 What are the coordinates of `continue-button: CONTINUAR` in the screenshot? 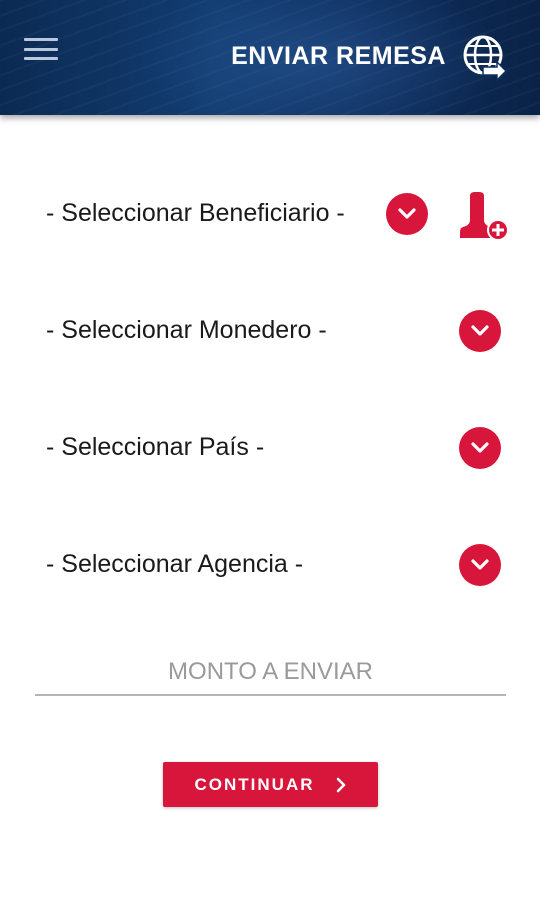 It's located at (270, 784).